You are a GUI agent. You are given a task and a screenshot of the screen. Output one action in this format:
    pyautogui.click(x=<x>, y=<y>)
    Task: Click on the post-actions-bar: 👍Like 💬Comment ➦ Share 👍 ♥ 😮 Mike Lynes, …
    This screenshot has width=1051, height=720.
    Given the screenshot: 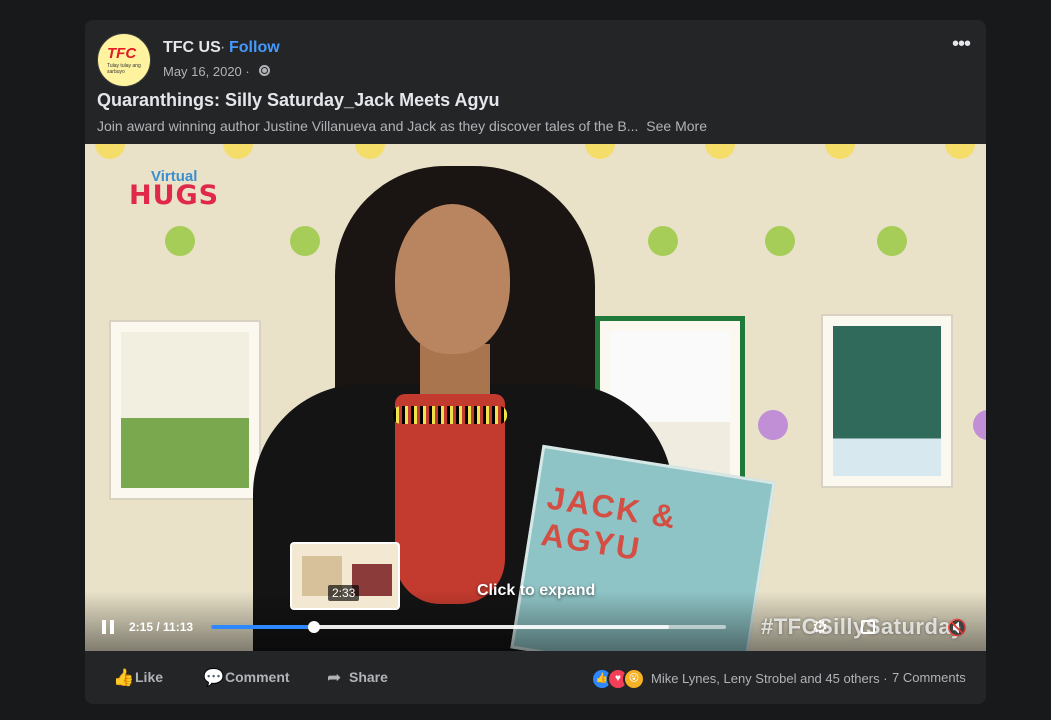 What is the action you would take?
    pyautogui.click(x=535, y=677)
    